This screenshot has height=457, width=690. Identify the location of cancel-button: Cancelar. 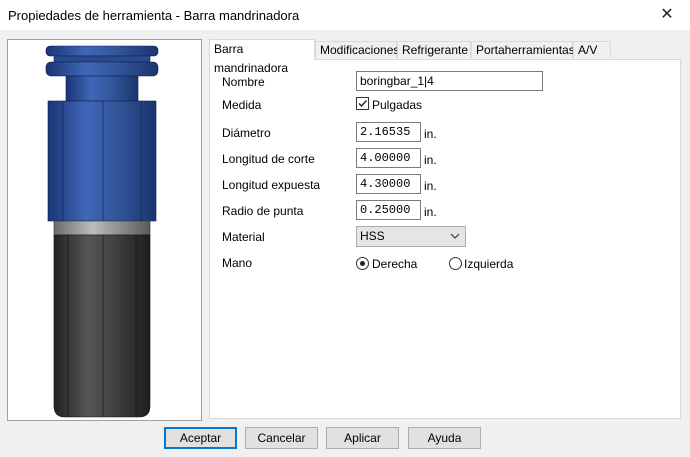
(281, 438).